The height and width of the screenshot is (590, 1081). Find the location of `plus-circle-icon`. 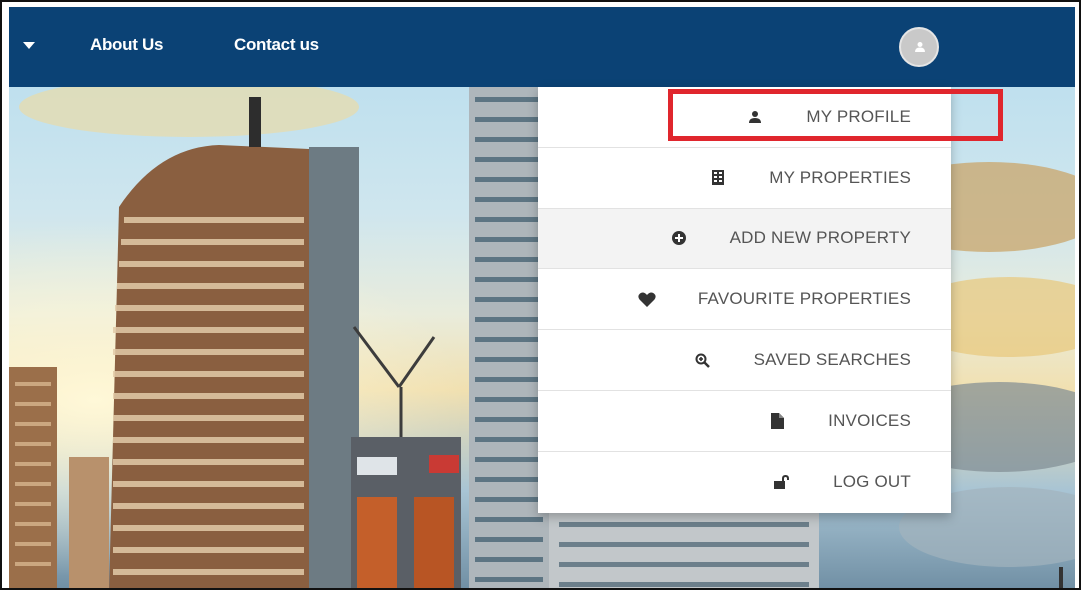

plus-circle-icon is located at coordinates (679, 238).